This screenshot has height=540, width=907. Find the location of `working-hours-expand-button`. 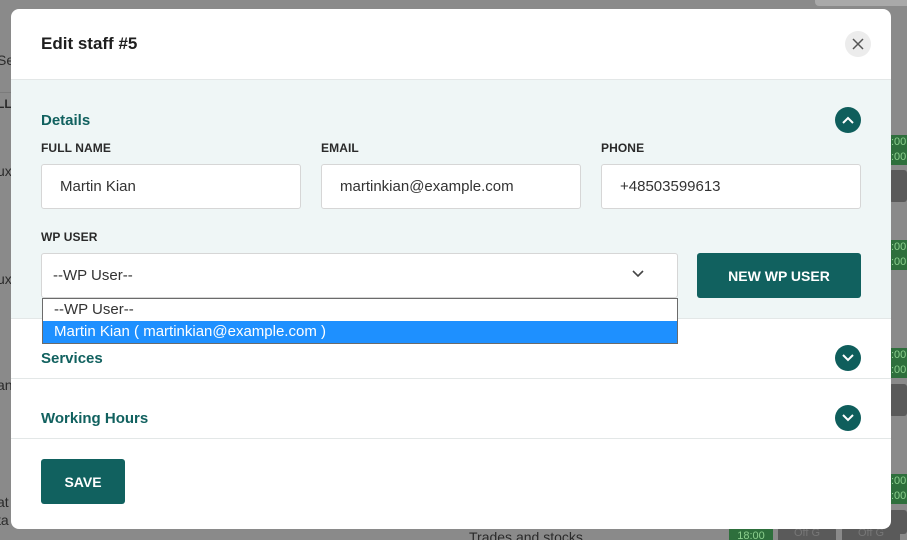

working-hours-expand-button is located at coordinates (848, 418).